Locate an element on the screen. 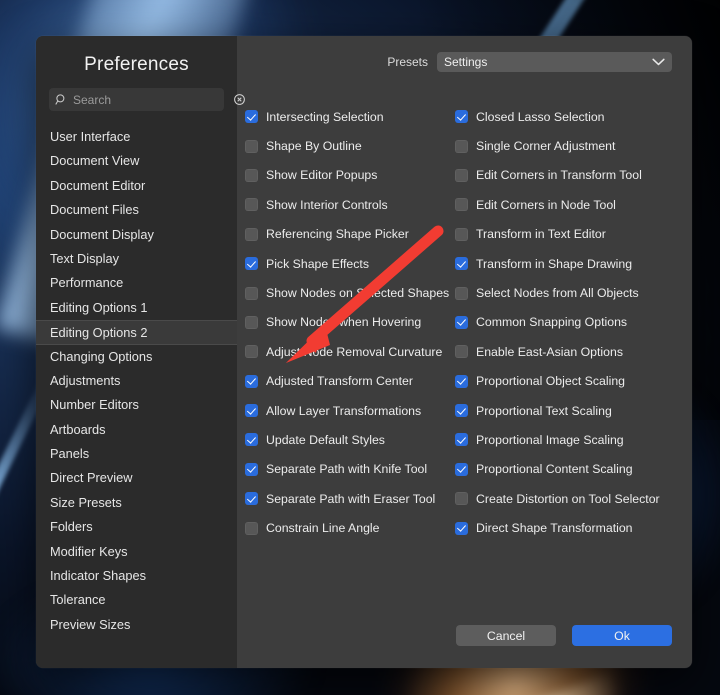  search-field is located at coordinates (147, 99).